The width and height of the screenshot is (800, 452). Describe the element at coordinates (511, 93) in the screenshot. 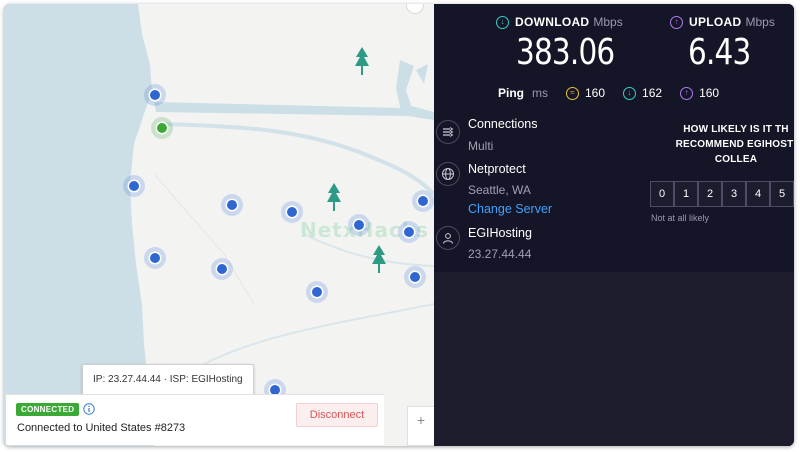

I see `ping-label: Ping` at that location.